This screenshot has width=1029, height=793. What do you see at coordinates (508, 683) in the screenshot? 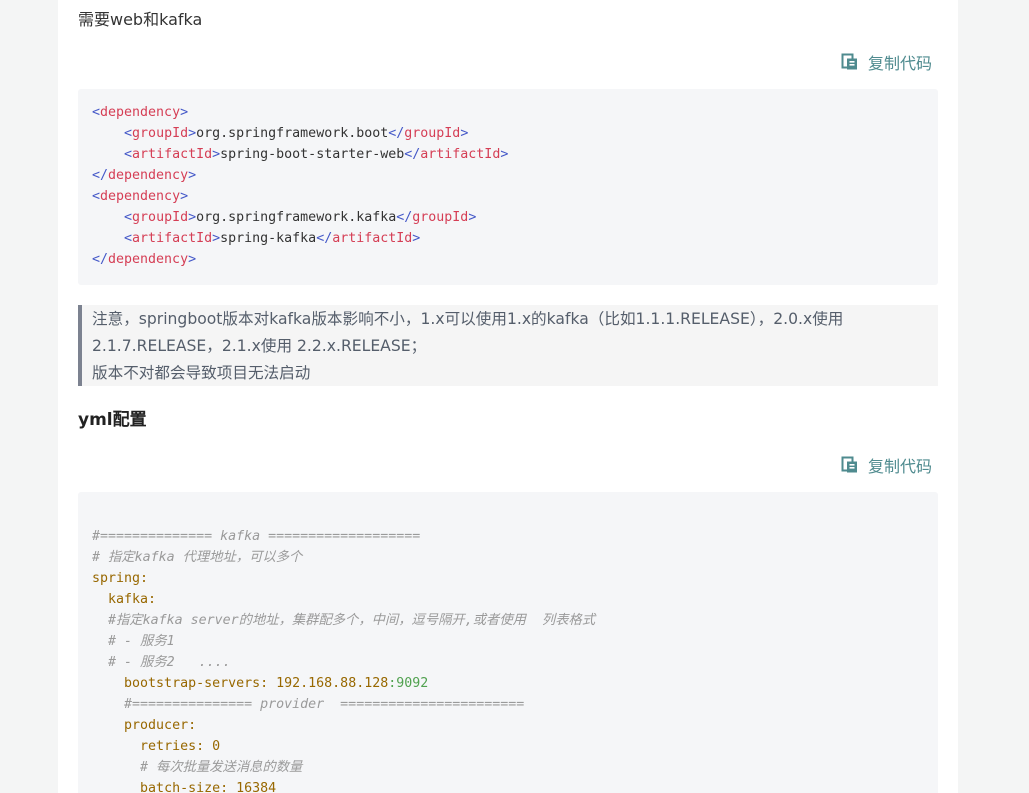
I see `code-line: bootstrap-servers: 192.168.88.128:9092` at bounding box center [508, 683].